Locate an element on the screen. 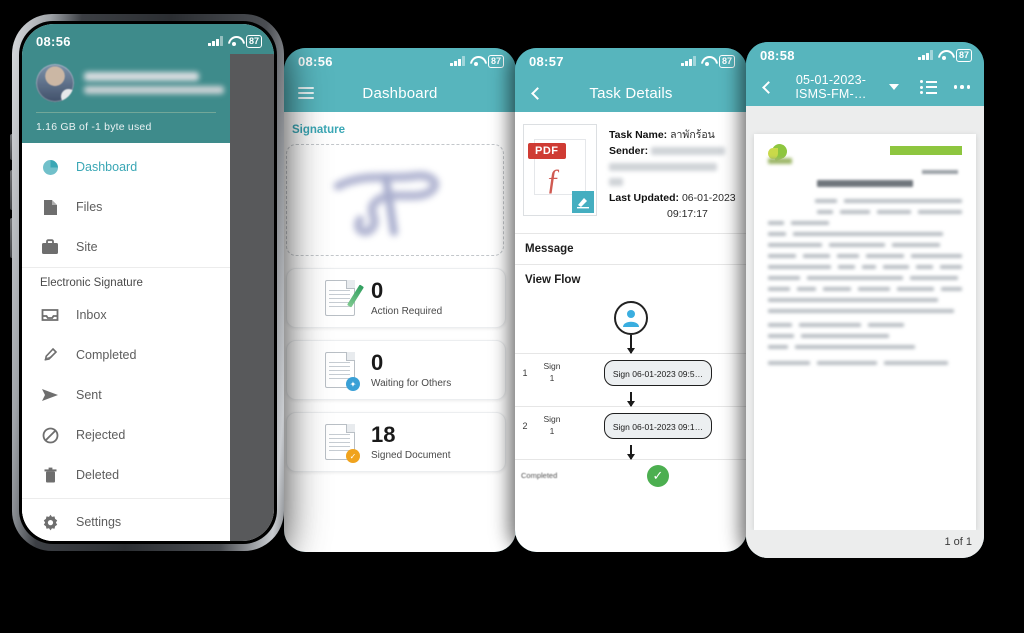  sidebar-item-inbox: Inbox is located at coordinates (126, 315).